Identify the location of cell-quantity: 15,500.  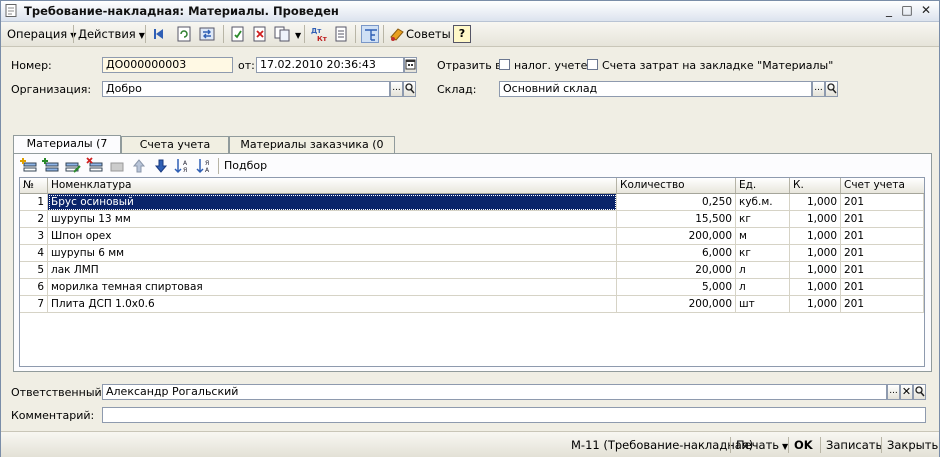
(676, 219).